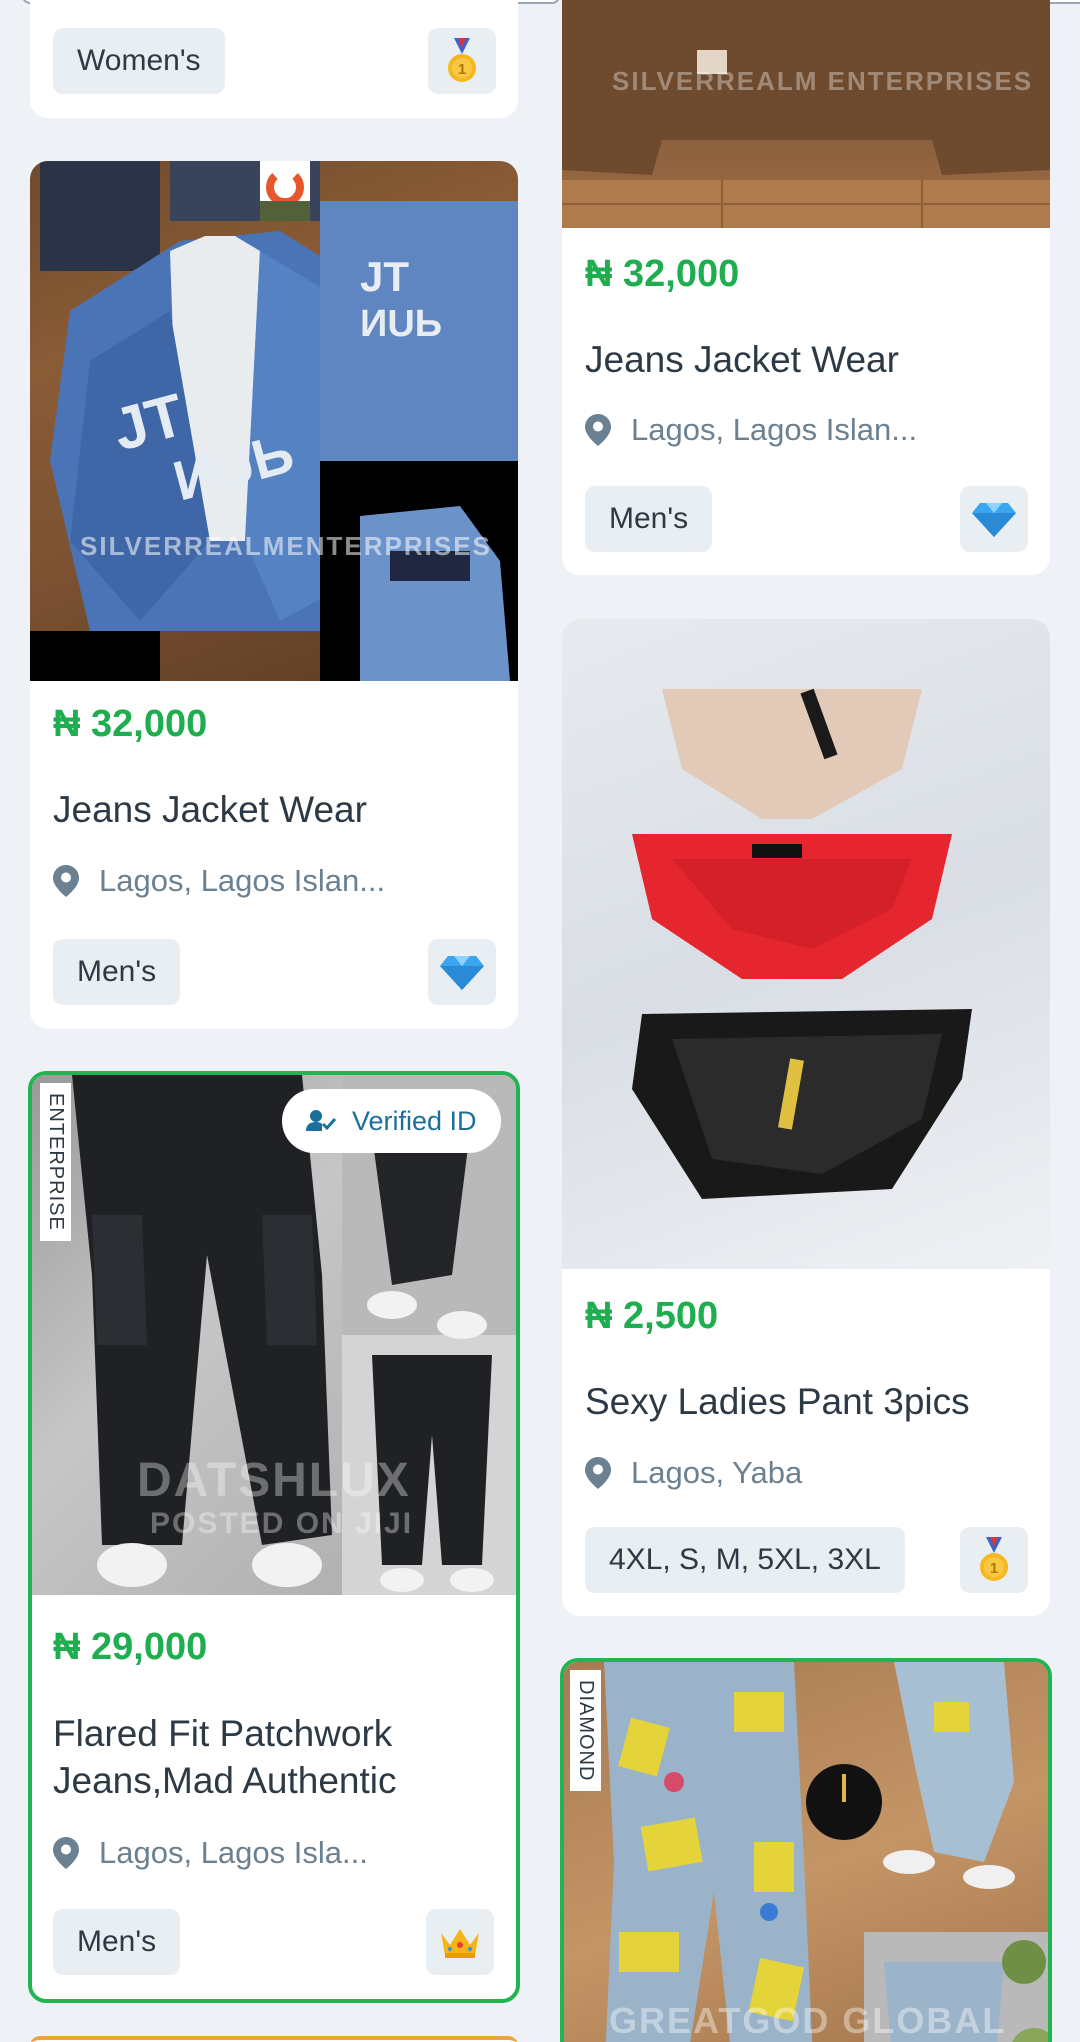 The width and height of the screenshot is (1080, 2042). What do you see at coordinates (823, 81) in the screenshot?
I see `watermark: SILVERREALM ENTERPRISES` at bounding box center [823, 81].